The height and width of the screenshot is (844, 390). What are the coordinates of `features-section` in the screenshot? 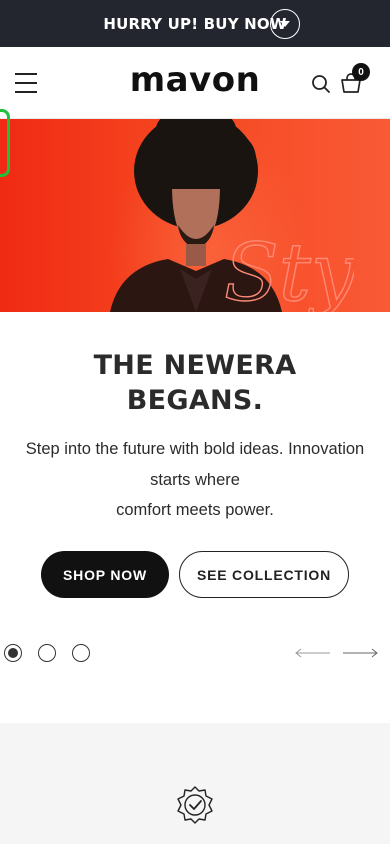 It's located at (195, 783).